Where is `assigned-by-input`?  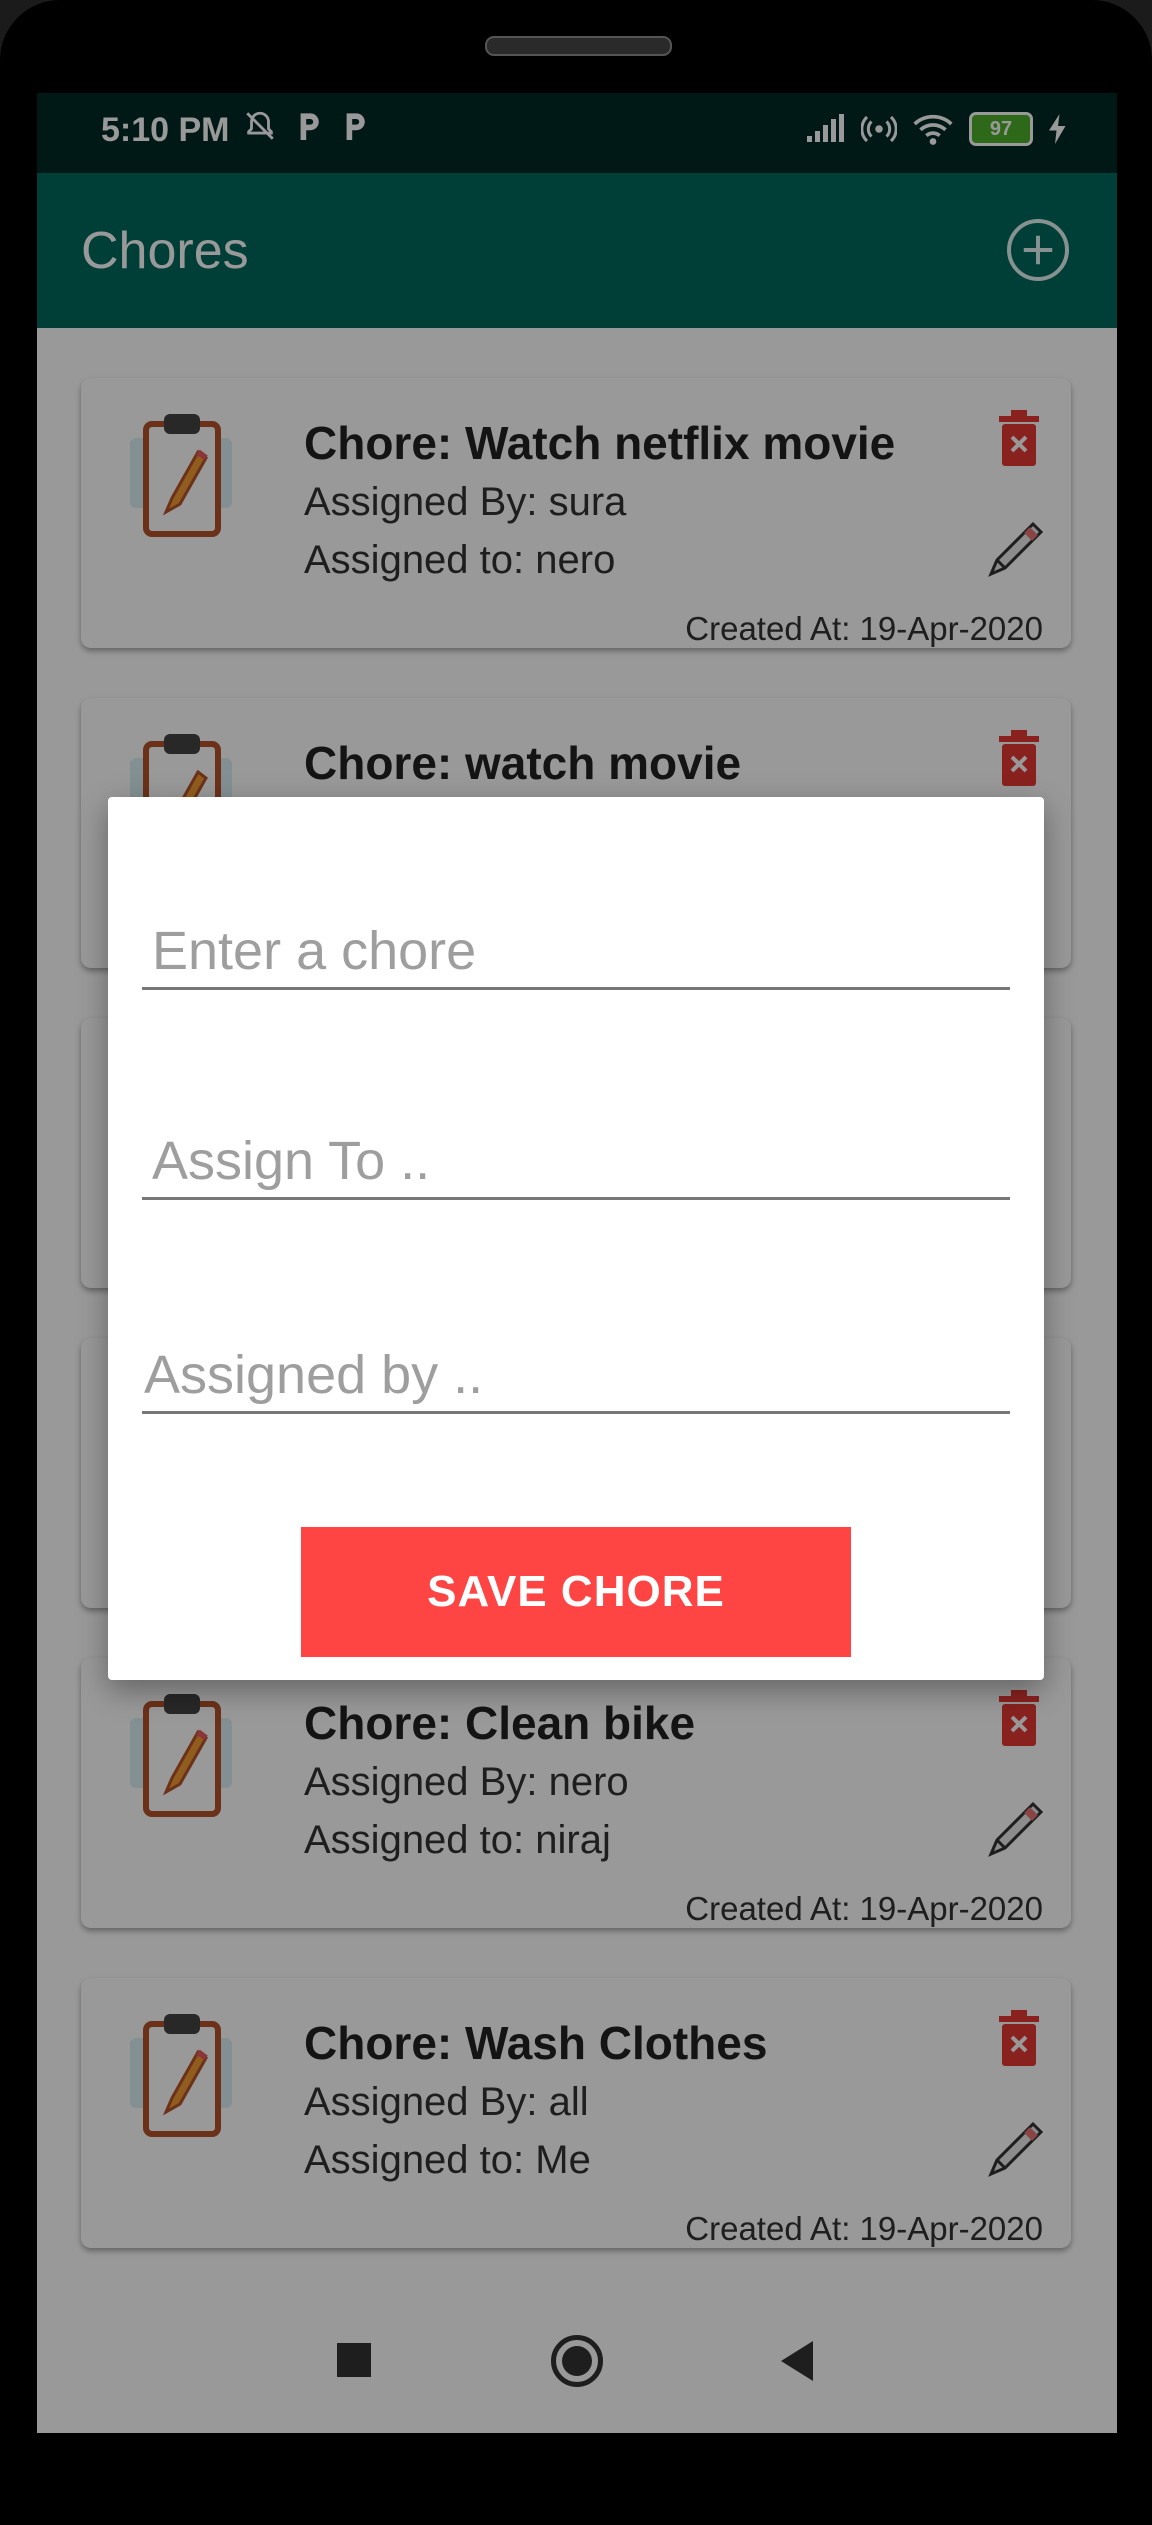 assigned-by-input is located at coordinates (578, 1375).